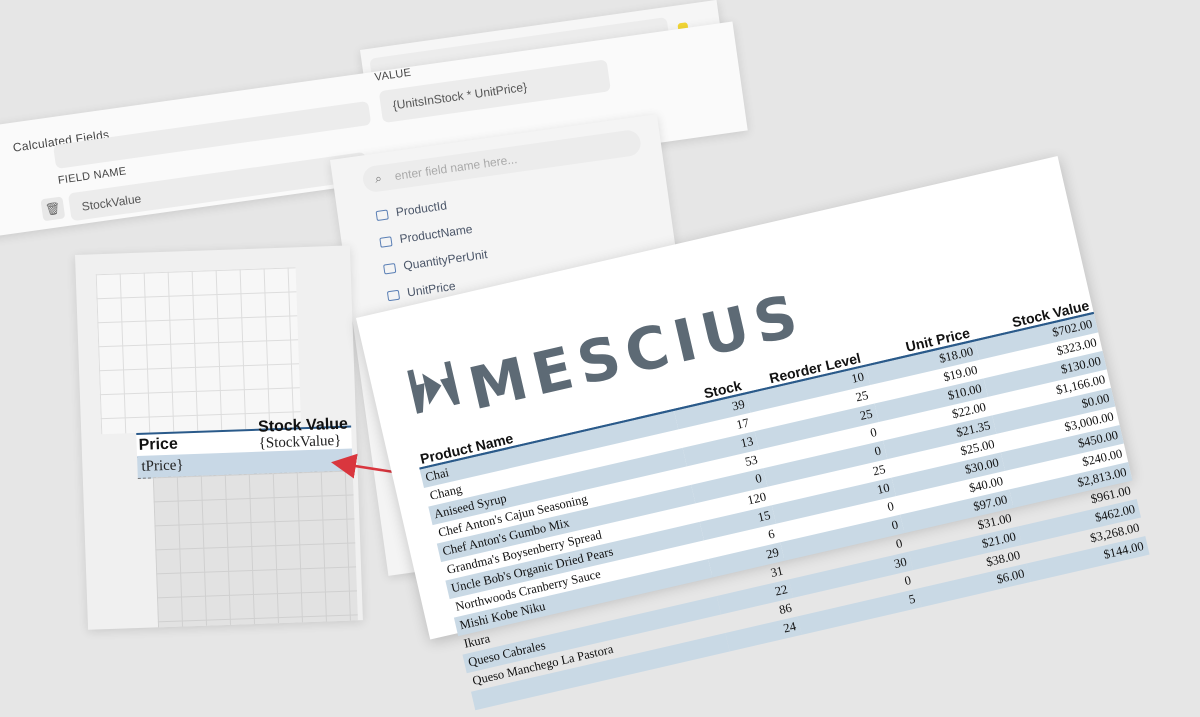 The image size is (1200, 717). I want to click on mescius-logo-icon, so click(433, 387).